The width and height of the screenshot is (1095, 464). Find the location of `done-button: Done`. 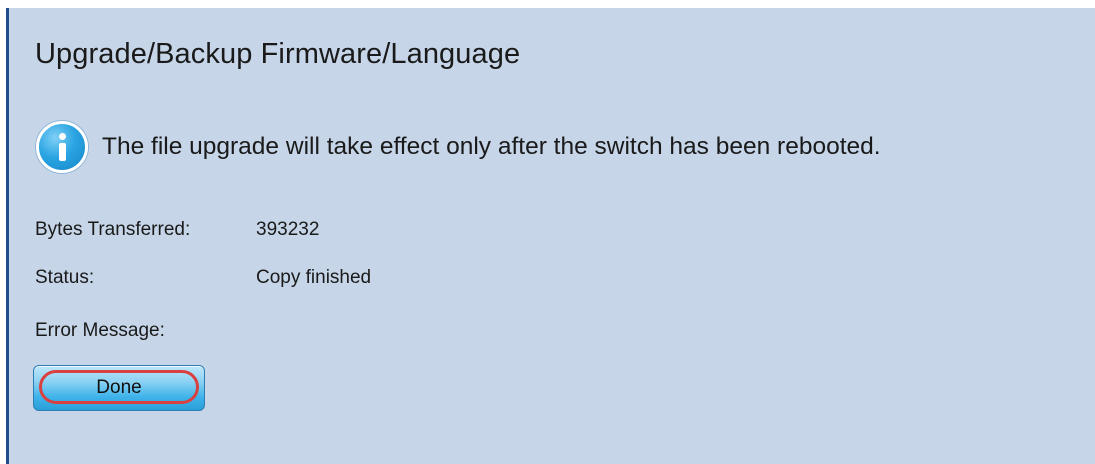

done-button: Done is located at coordinates (119, 388).